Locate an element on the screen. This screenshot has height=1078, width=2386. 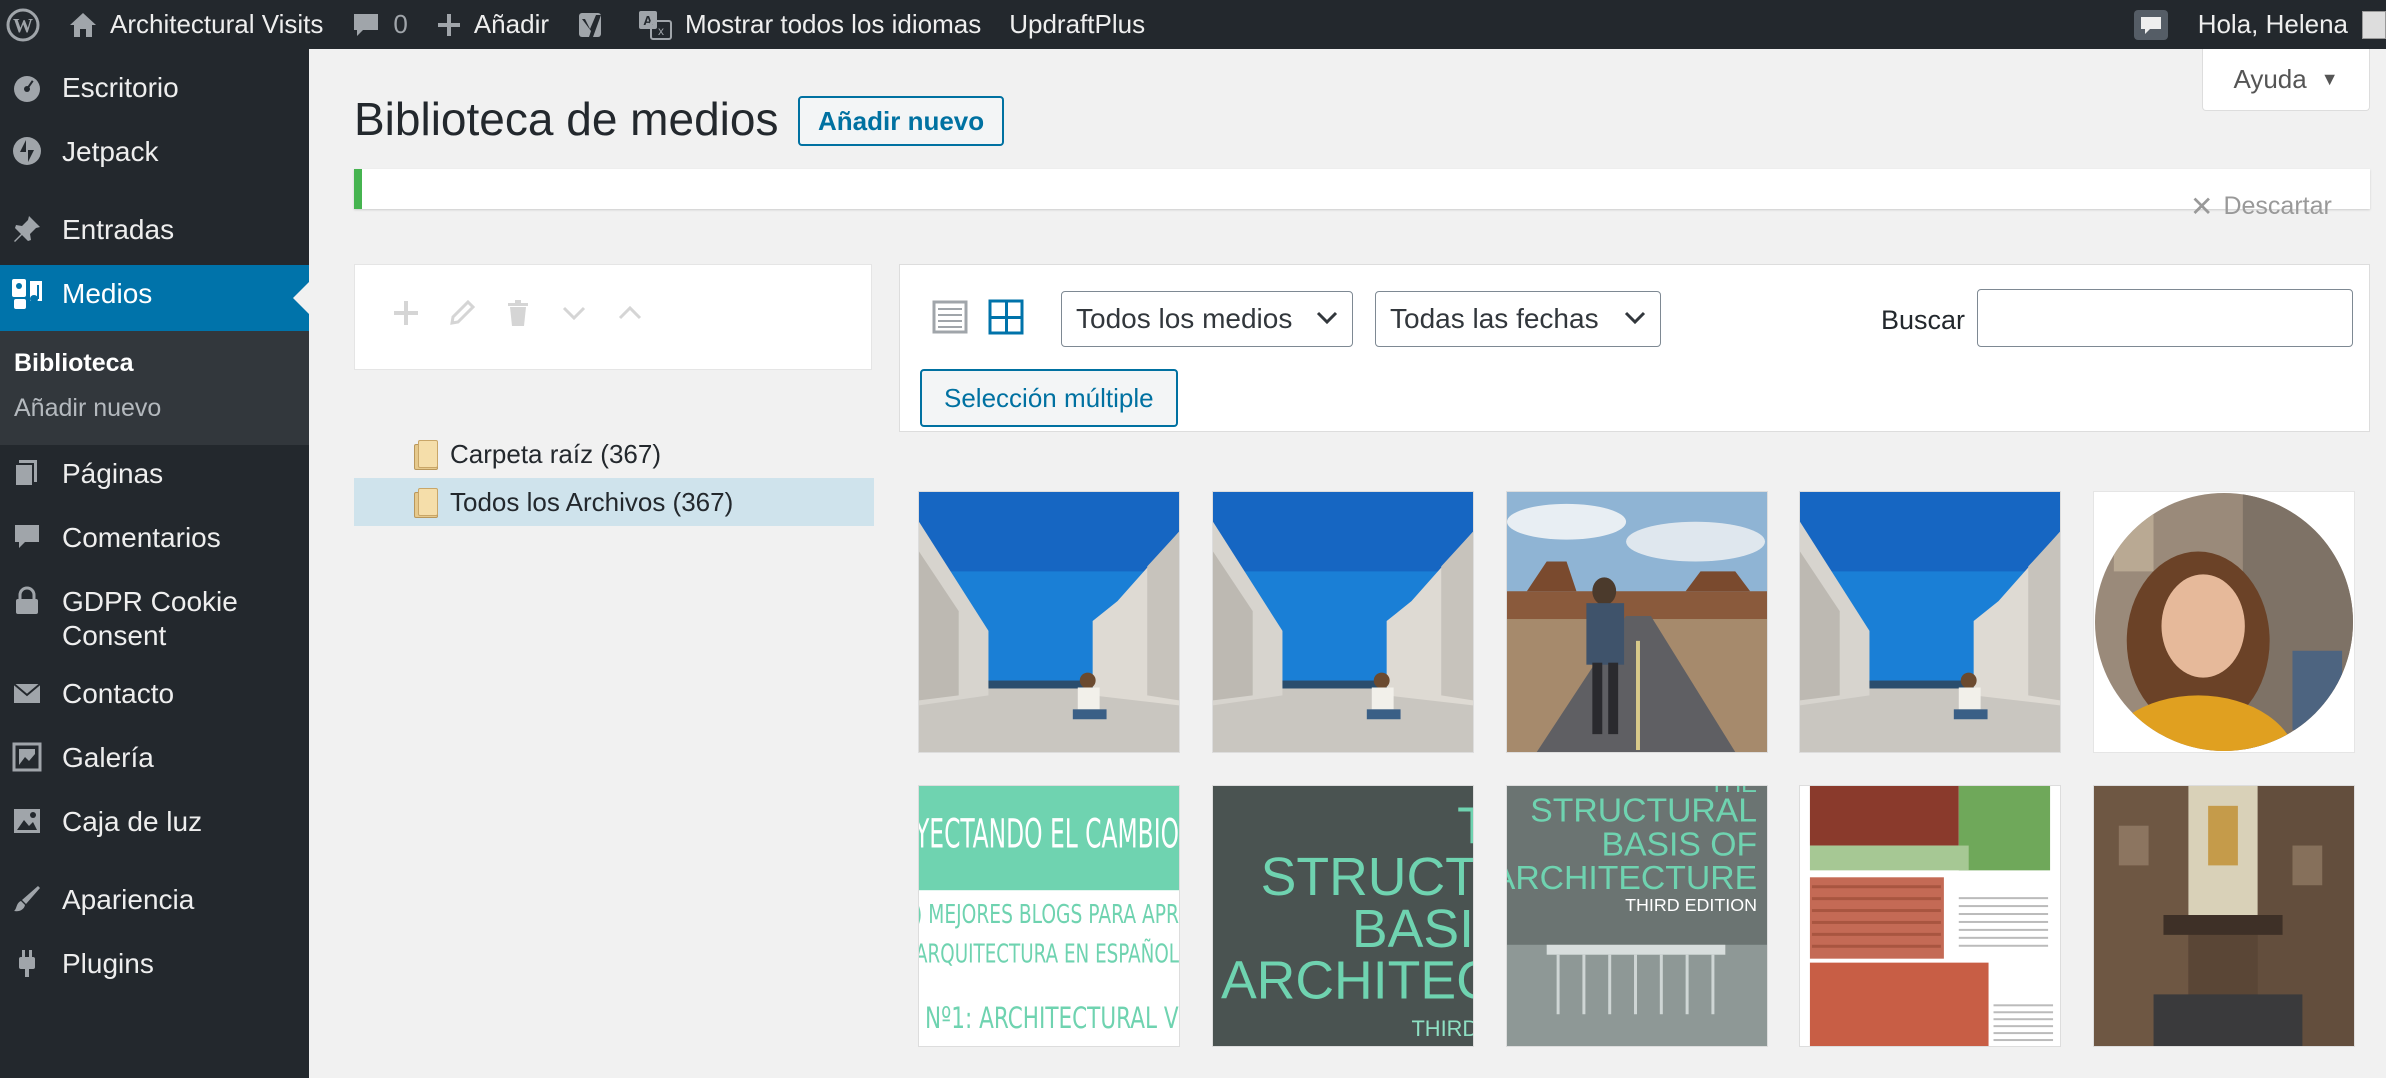
user-account-link: Hola, Helena is located at coordinates (2285, 24).